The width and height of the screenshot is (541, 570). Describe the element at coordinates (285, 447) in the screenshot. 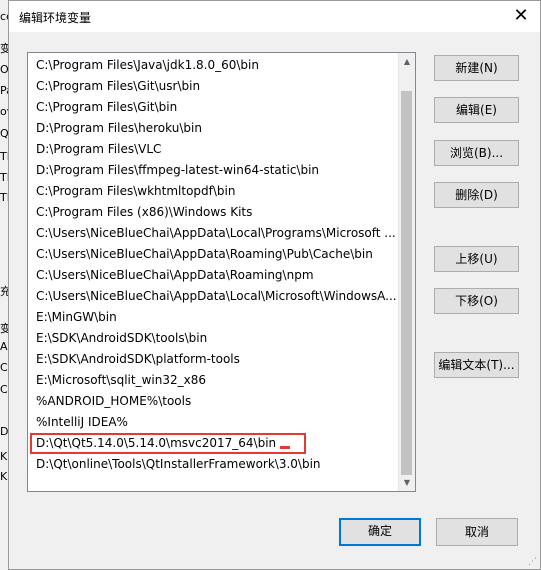

I see `edit-caret-marker` at that location.